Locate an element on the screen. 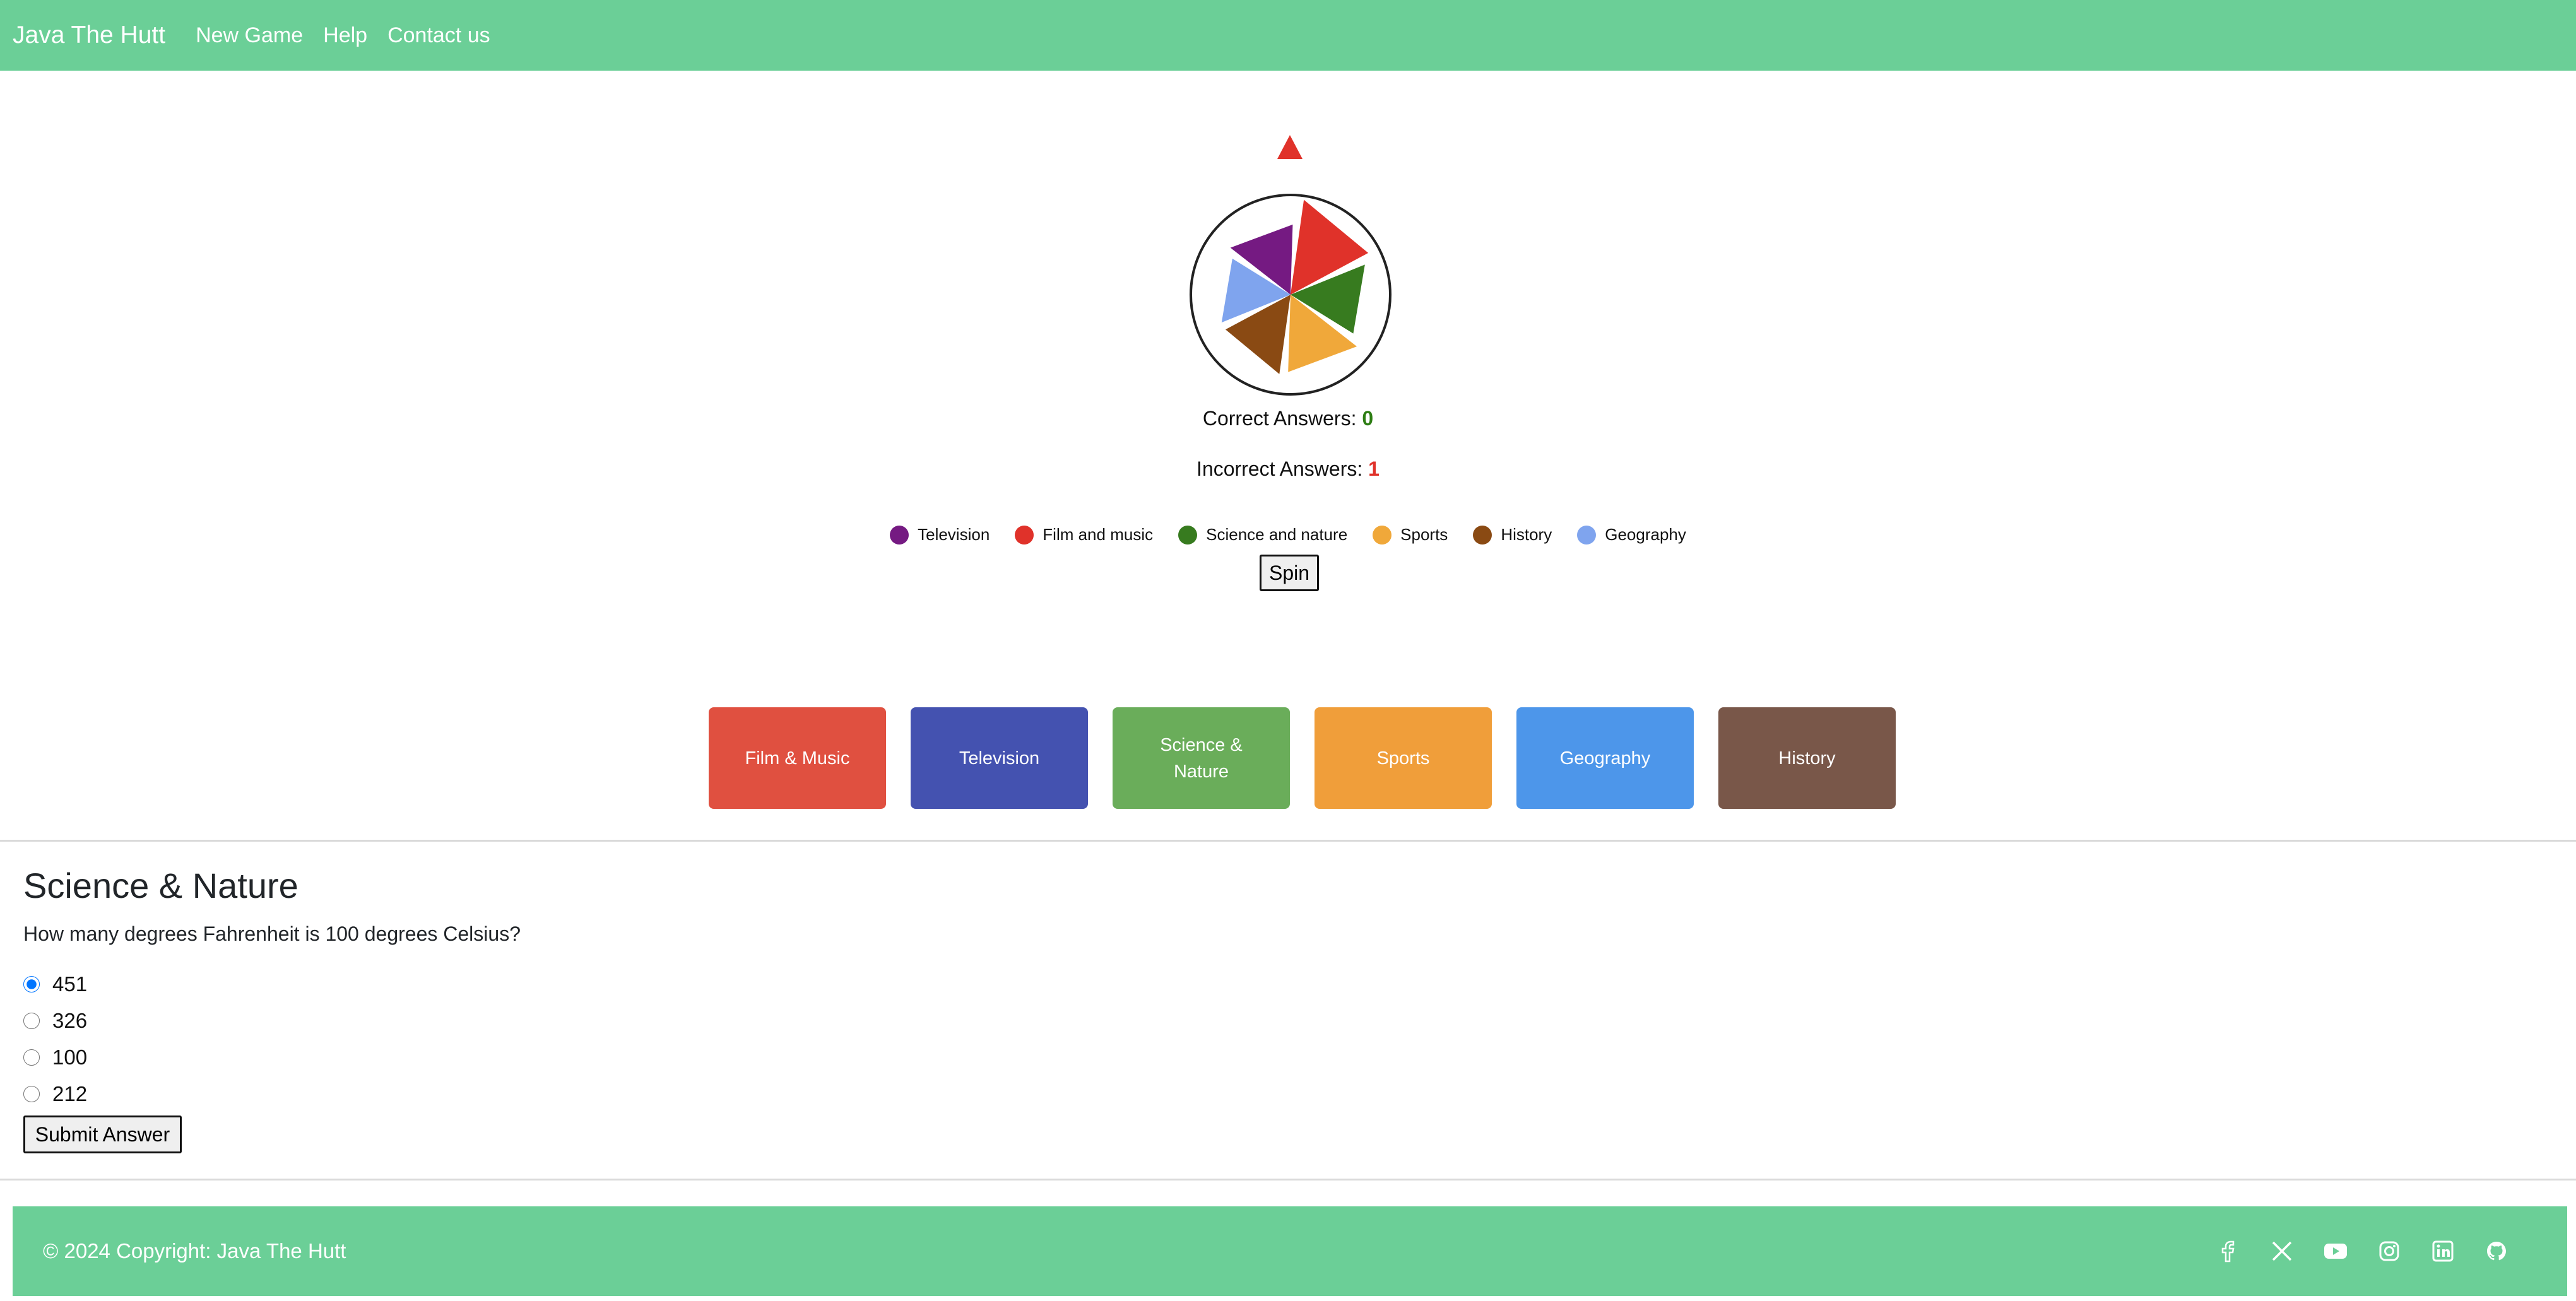 Image resolution: width=2576 pixels, height=1301 pixels. nav-help: Help is located at coordinates (345, 35).